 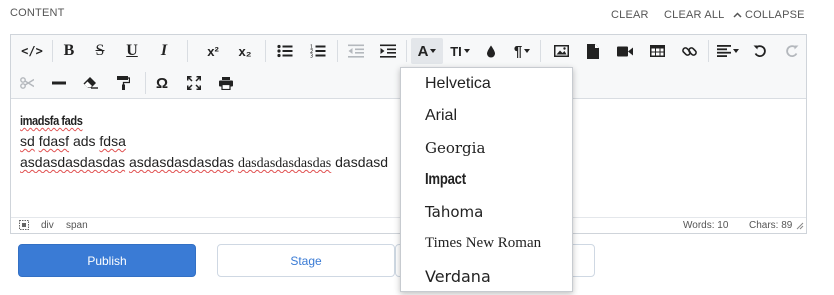 I want to click on strikethrough-icon: S, so click(x=100, y=50).